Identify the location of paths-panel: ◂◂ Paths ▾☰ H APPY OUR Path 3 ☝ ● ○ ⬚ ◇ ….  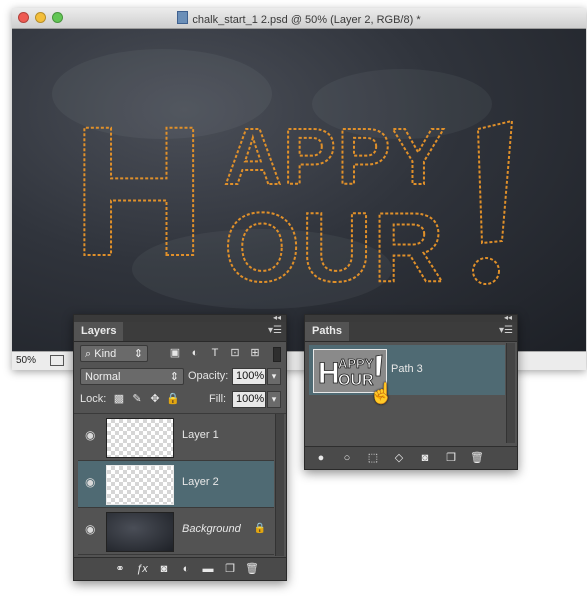
(411, 391).